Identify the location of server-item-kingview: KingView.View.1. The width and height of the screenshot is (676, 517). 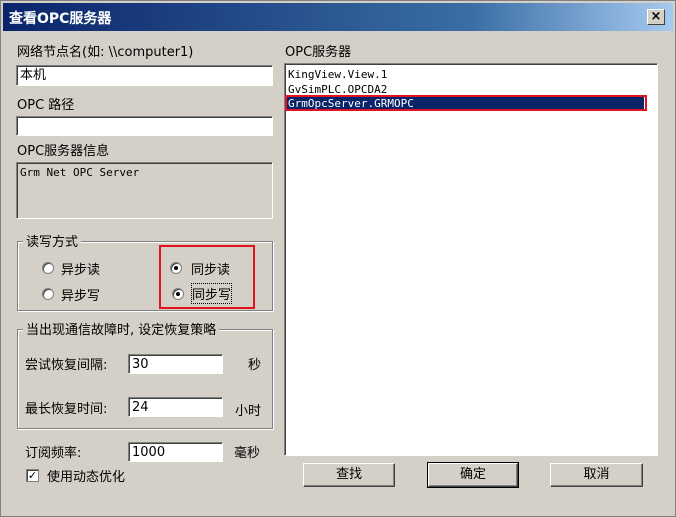
(337, 74).